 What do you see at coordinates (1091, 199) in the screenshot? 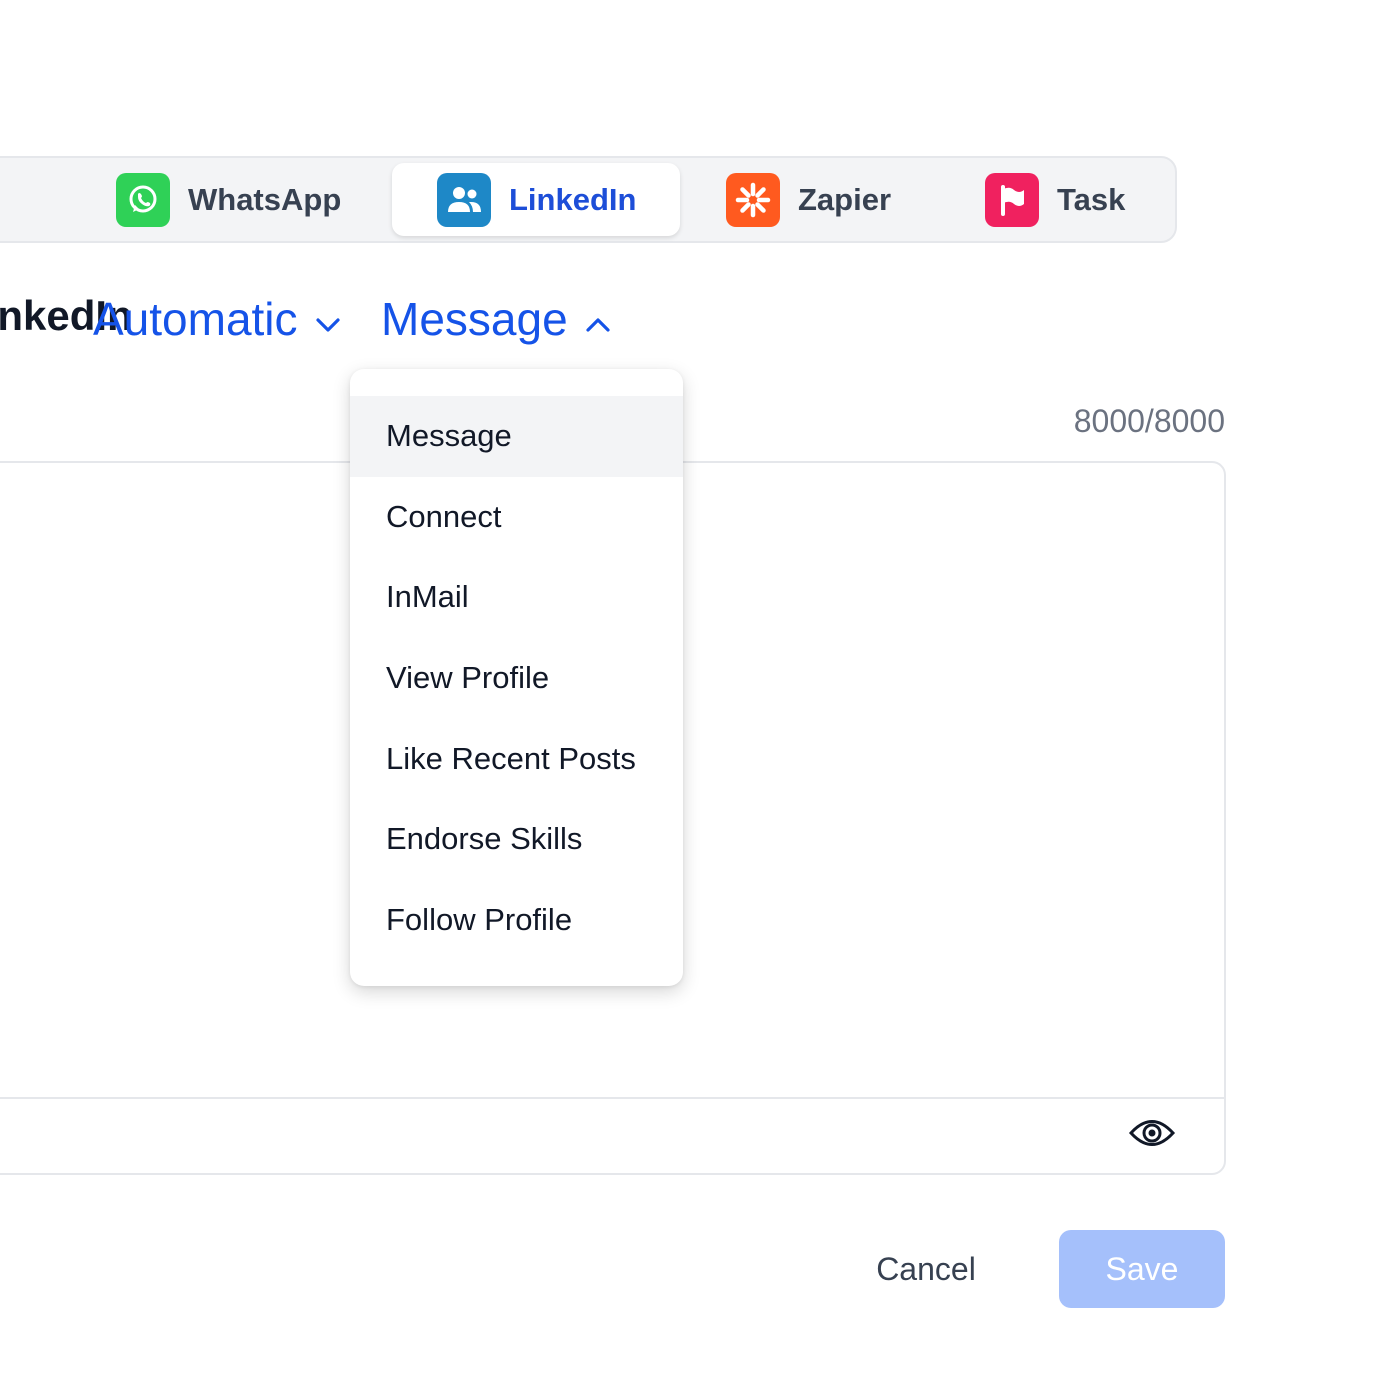
I see `tab-task-label: Task` at bounding box center [1091, 199].